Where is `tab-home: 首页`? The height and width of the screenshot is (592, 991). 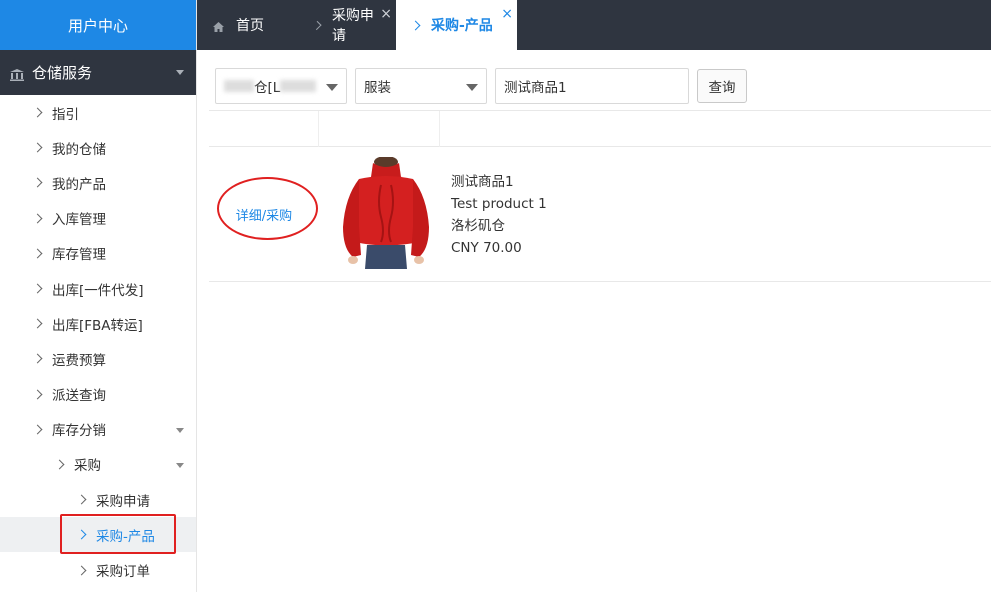
tab-home: 首页 is located at coordinates (247, 25).